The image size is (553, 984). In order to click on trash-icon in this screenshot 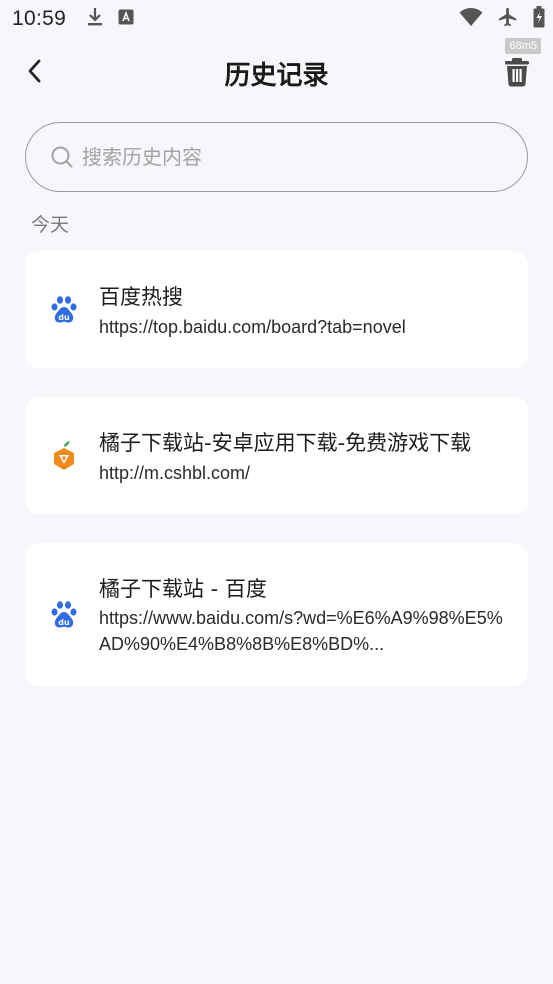, I will do `click(517, 72)`.